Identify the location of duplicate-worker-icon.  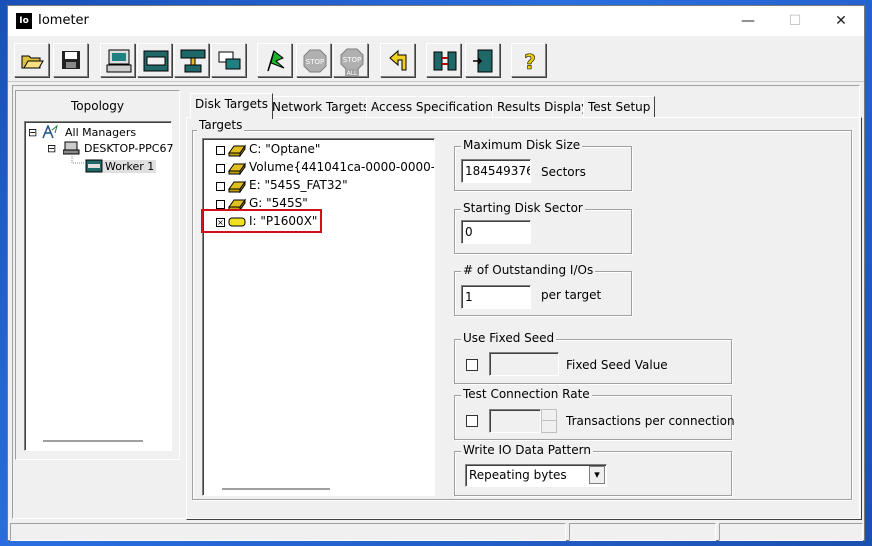
(229, 60).